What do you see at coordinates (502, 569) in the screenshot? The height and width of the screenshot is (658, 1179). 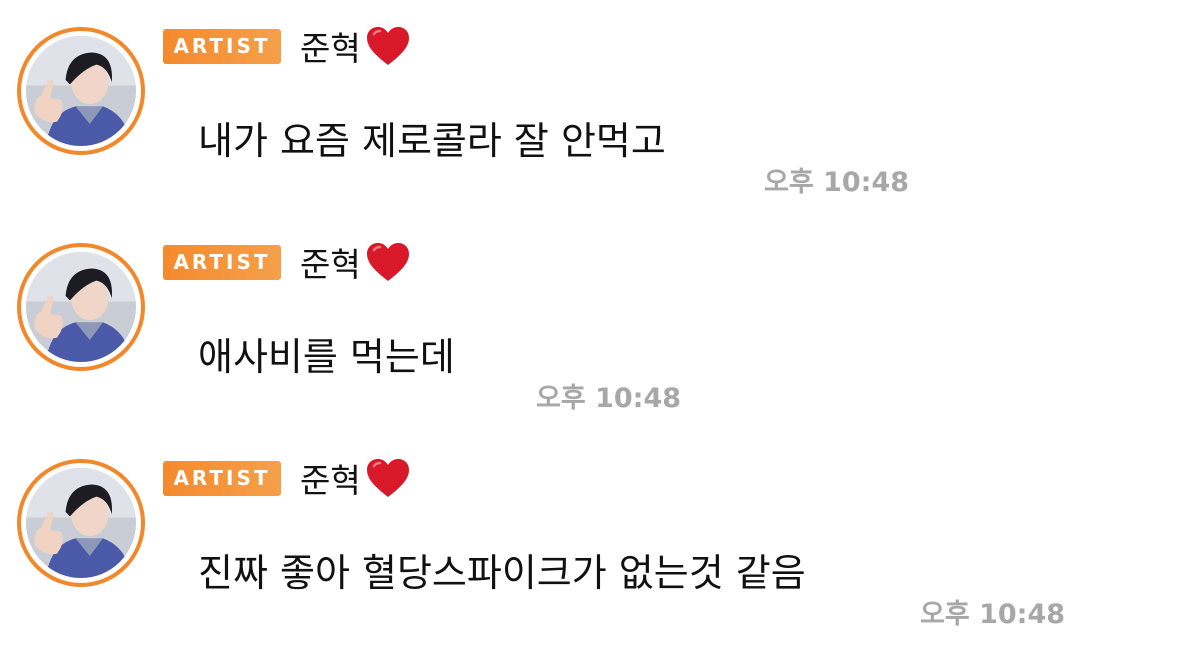 I see `message-text: 진짜 좋아 혈당스파이크가 없는것 같음` at bounding box center [502, 569].